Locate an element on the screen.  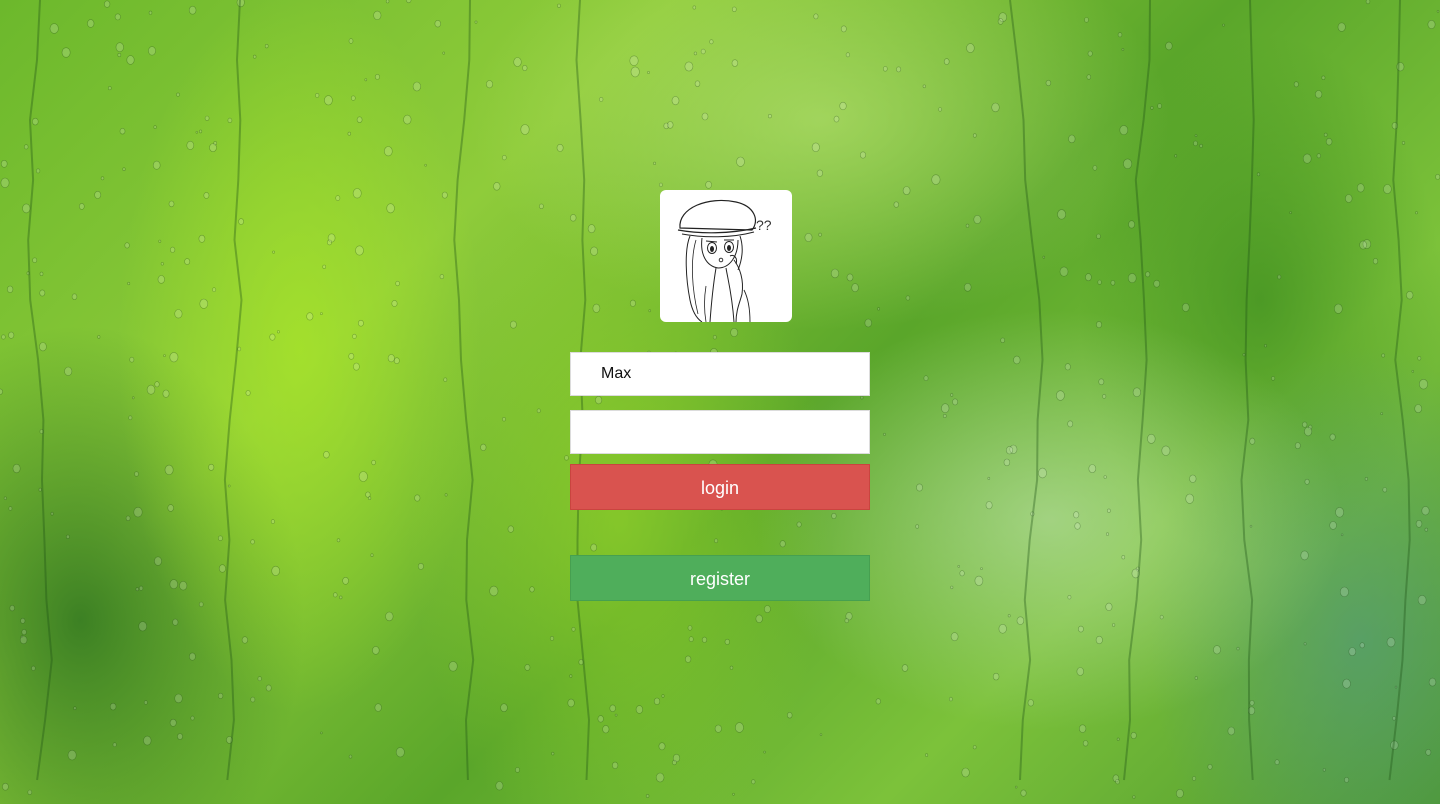
username-input is located at coordinates (720, 374).